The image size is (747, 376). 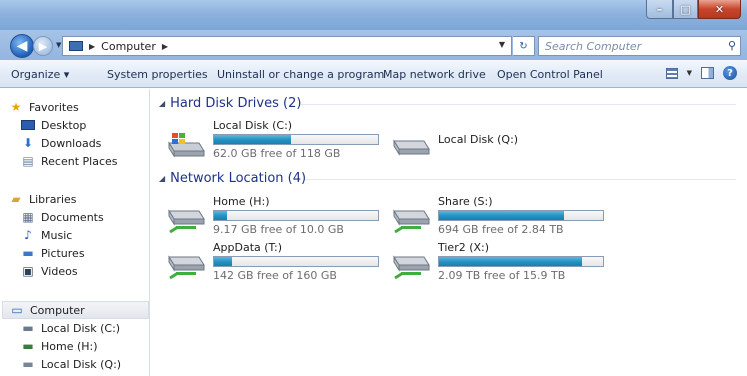 I want to click on nav-favorites: ★ Favorites, so click(x=43, y=107).